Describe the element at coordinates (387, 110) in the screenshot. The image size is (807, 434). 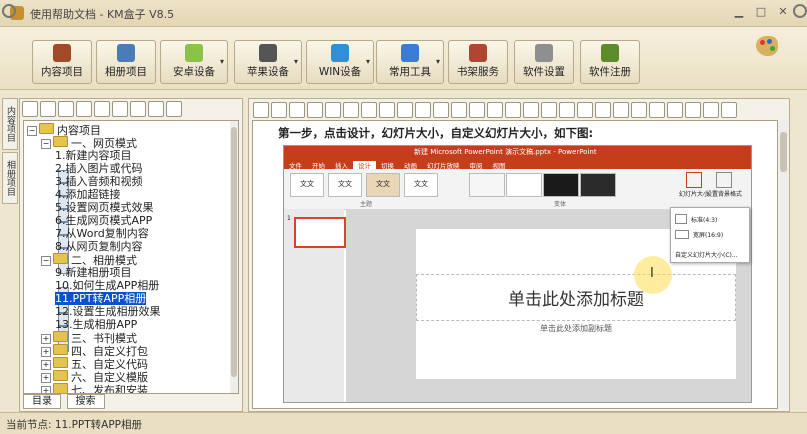
I see `italic-icon` at that location.